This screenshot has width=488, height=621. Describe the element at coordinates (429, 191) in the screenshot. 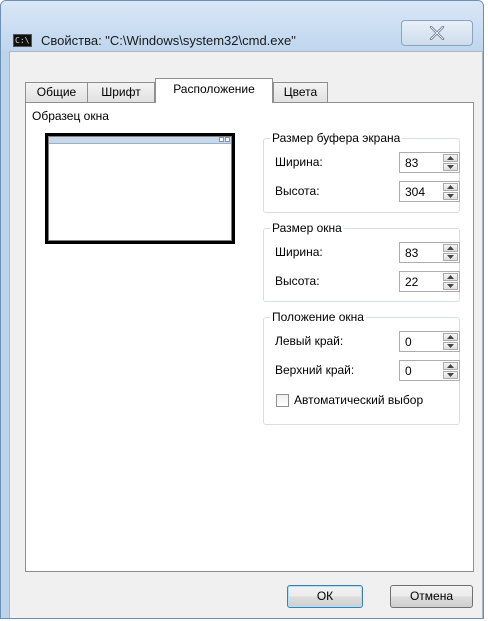

I see `buffer-height-stepper: 304` at that location.